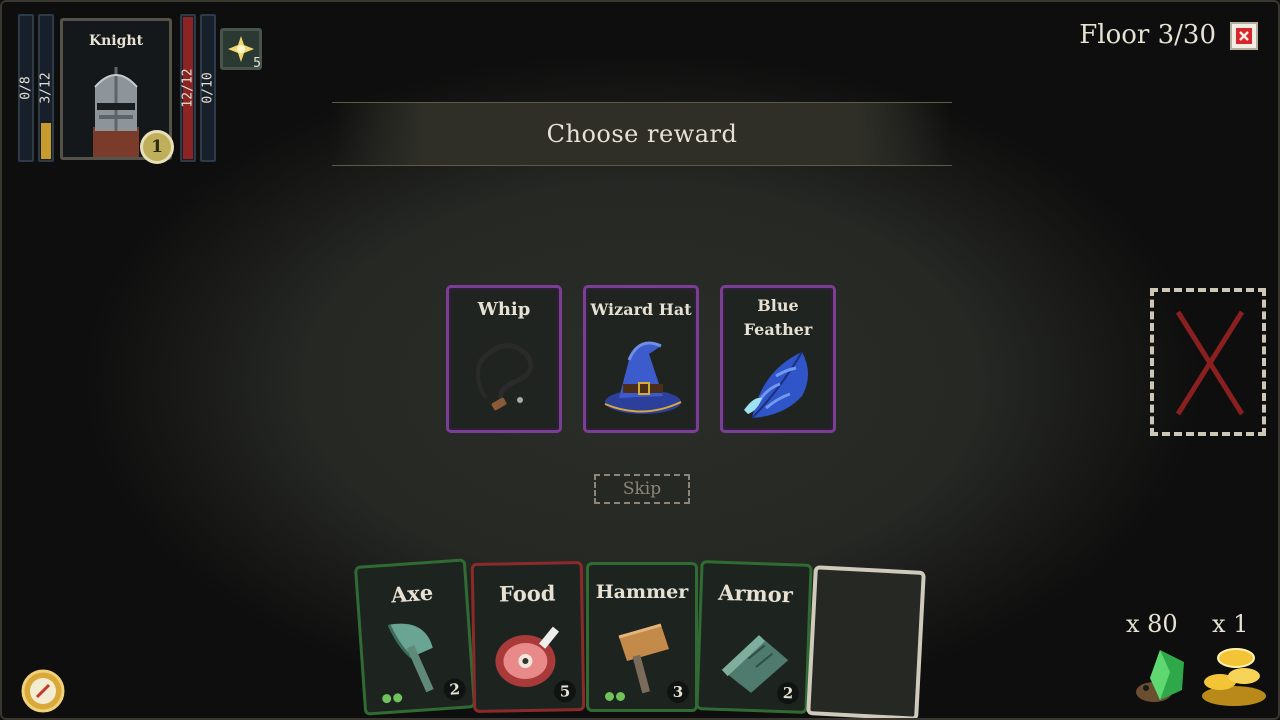 This screenshot has width=1280, height=720. I want to click on coins-icon, so click(1234, 677).